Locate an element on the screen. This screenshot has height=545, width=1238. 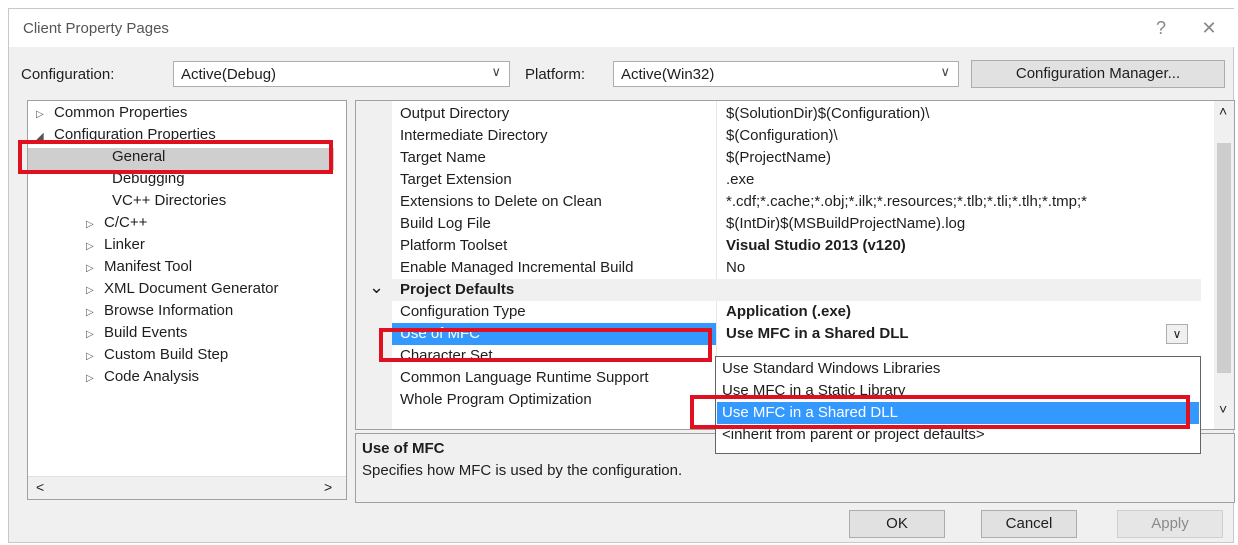
configuration-label: Configuration: is located at coordinates (68, 74).